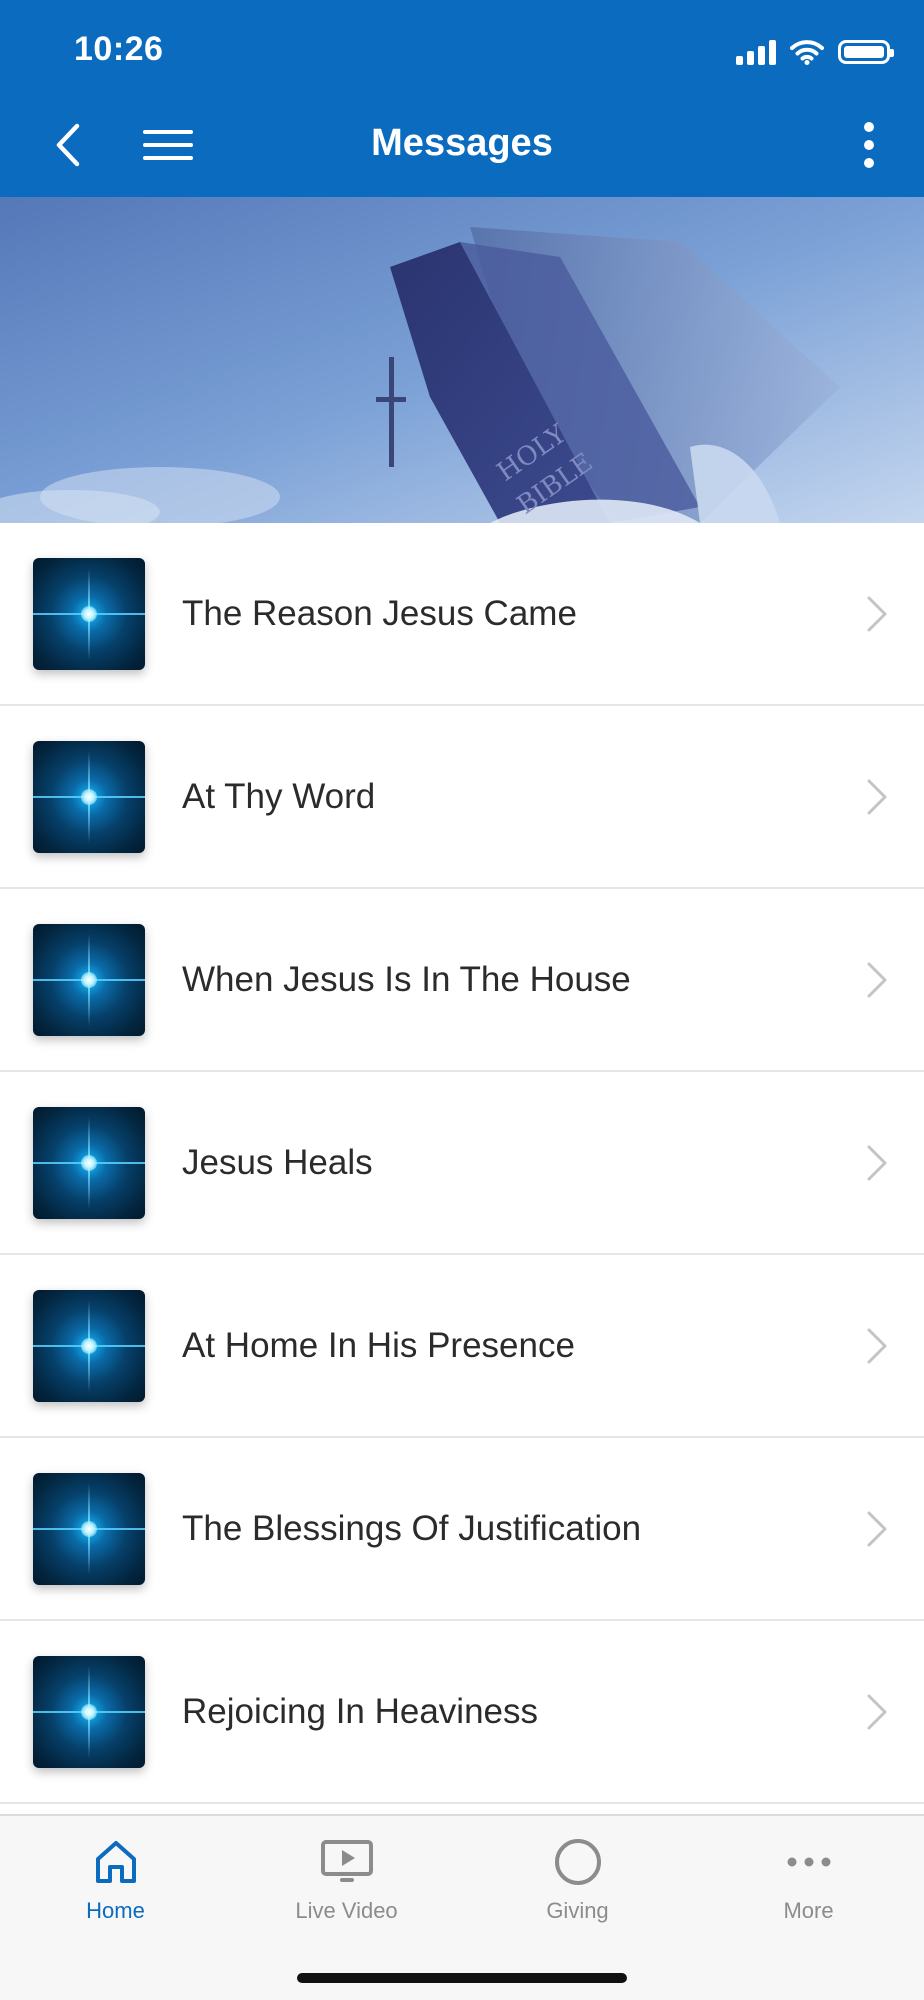  I want to click on status-time: 10:26, so click(119, 49).